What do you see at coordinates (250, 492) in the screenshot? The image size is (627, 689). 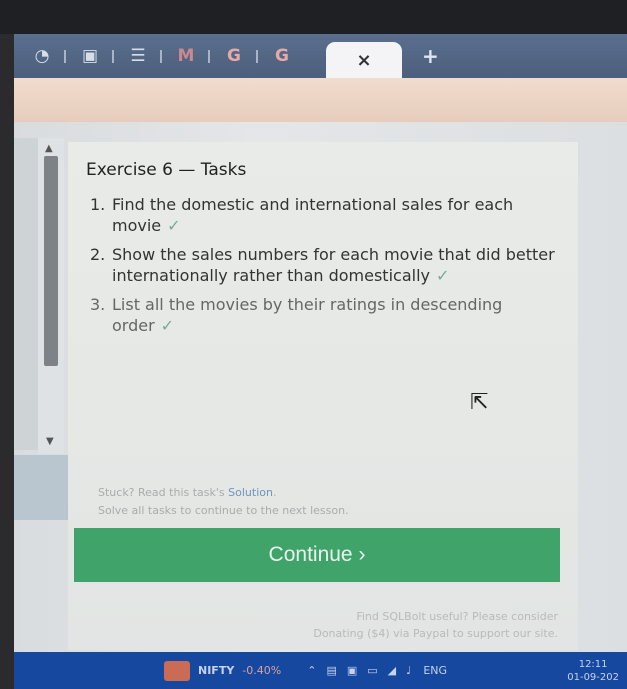 I see `solution-link: Solution` at bounding box center [250, 492].